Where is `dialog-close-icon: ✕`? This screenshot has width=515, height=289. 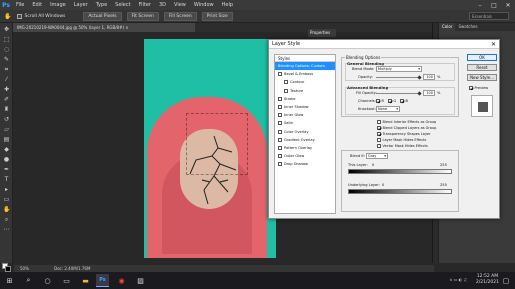 dialog-close-icon: ✕ is located at coordinates (493, 44).